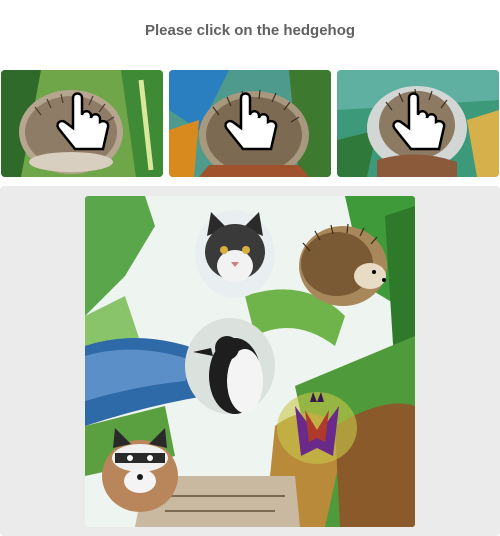  Describe the element at coordinates (230, 366) in the screenshot. I see `penguin-image` at that location.